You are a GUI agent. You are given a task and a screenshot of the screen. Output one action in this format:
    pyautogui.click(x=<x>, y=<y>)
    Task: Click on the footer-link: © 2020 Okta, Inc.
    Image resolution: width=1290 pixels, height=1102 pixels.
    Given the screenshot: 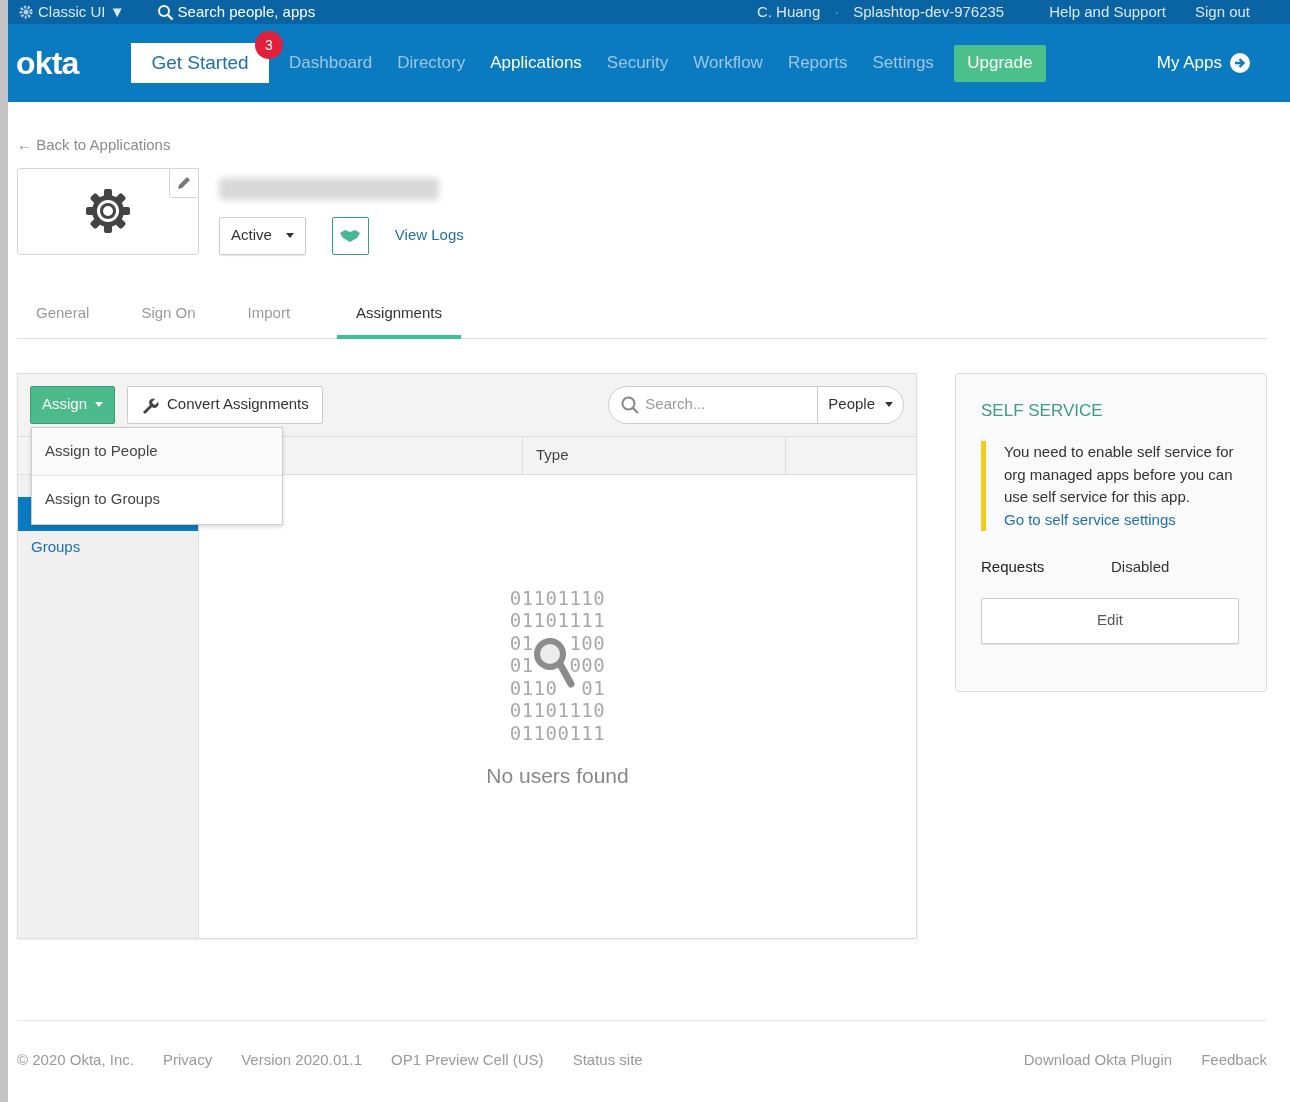 What is the action you would take?
    pyautogui.click(x=75, y=1059)
    